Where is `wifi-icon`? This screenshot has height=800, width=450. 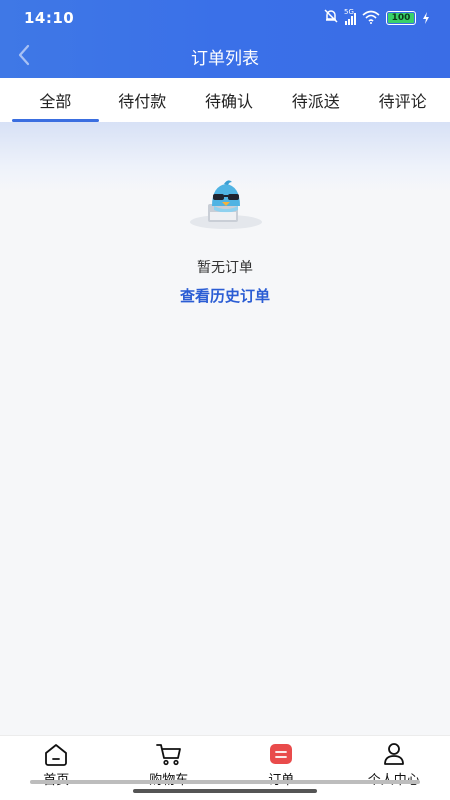
wifi-icon is located at coordinates (371, 18).